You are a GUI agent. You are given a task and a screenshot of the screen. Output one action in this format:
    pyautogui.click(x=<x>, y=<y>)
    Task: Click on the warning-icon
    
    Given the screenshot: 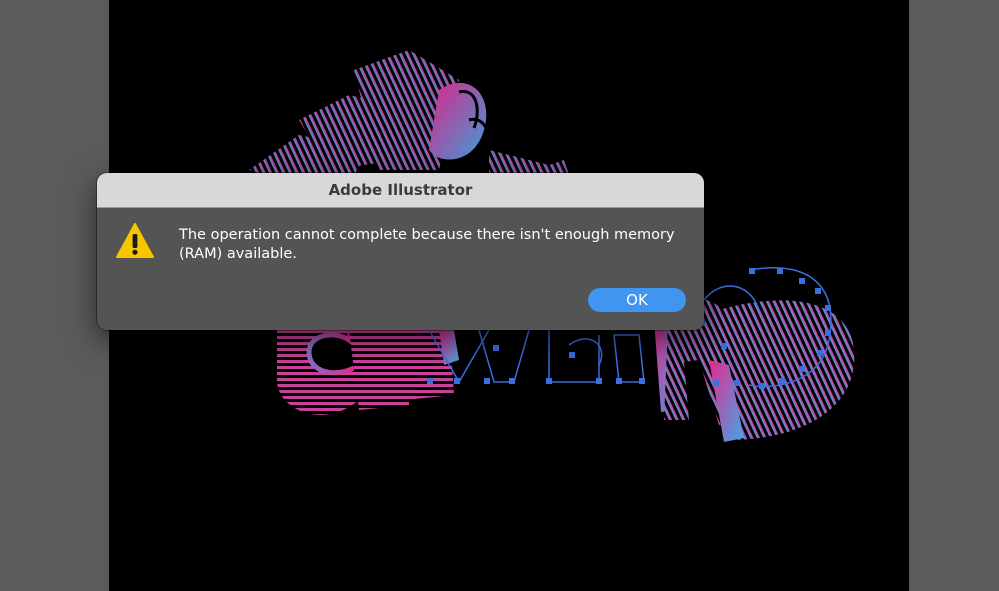 What is the action you would take?
    pyautogui.click(x=135, y=240)
    